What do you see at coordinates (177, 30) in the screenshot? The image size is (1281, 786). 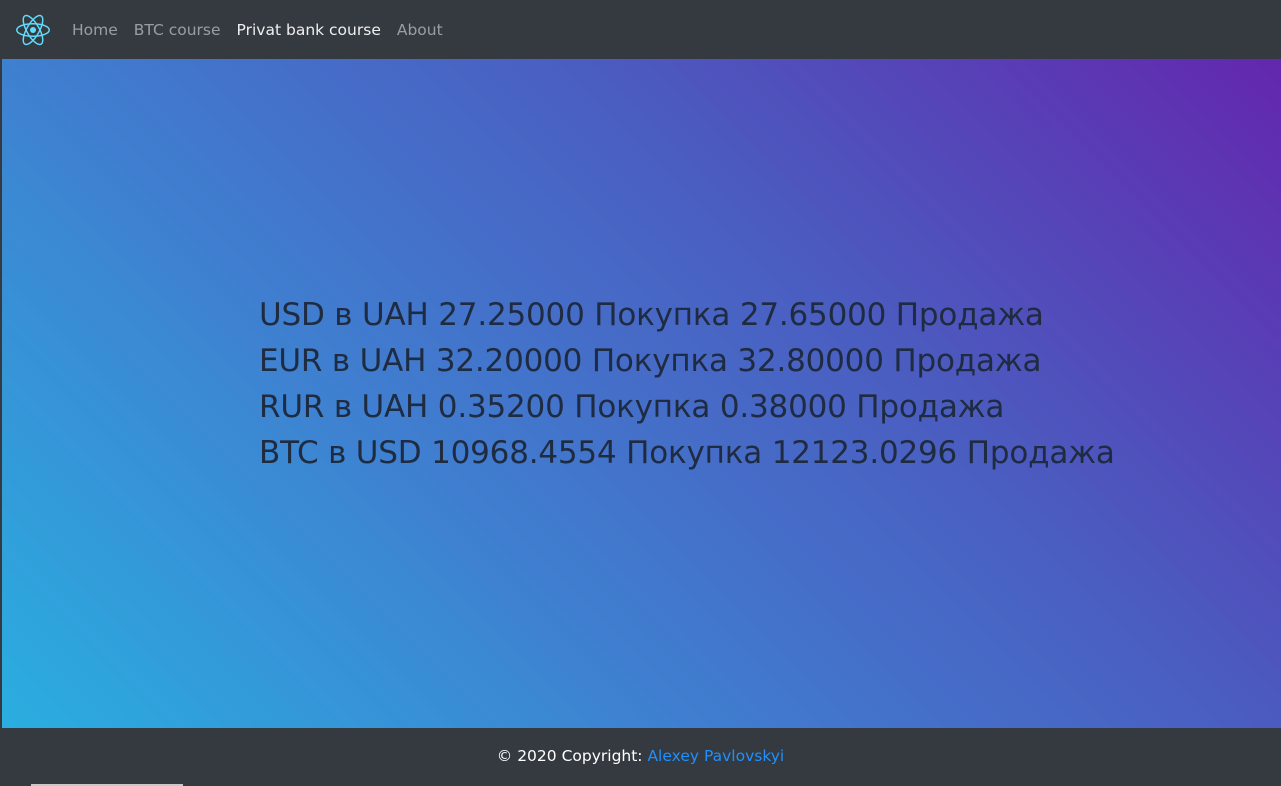 I see `nav-link-btc-course: BTC course` at bounding box center [177, 30].